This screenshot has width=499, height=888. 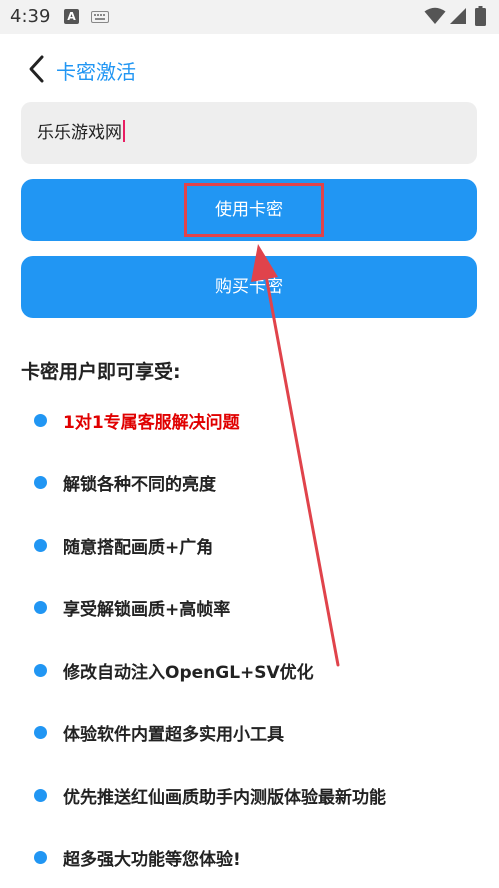 What do you see at coordinates (458, 16) in the screenshot?
I see `signal-icon` at bounding box center [458, 16].